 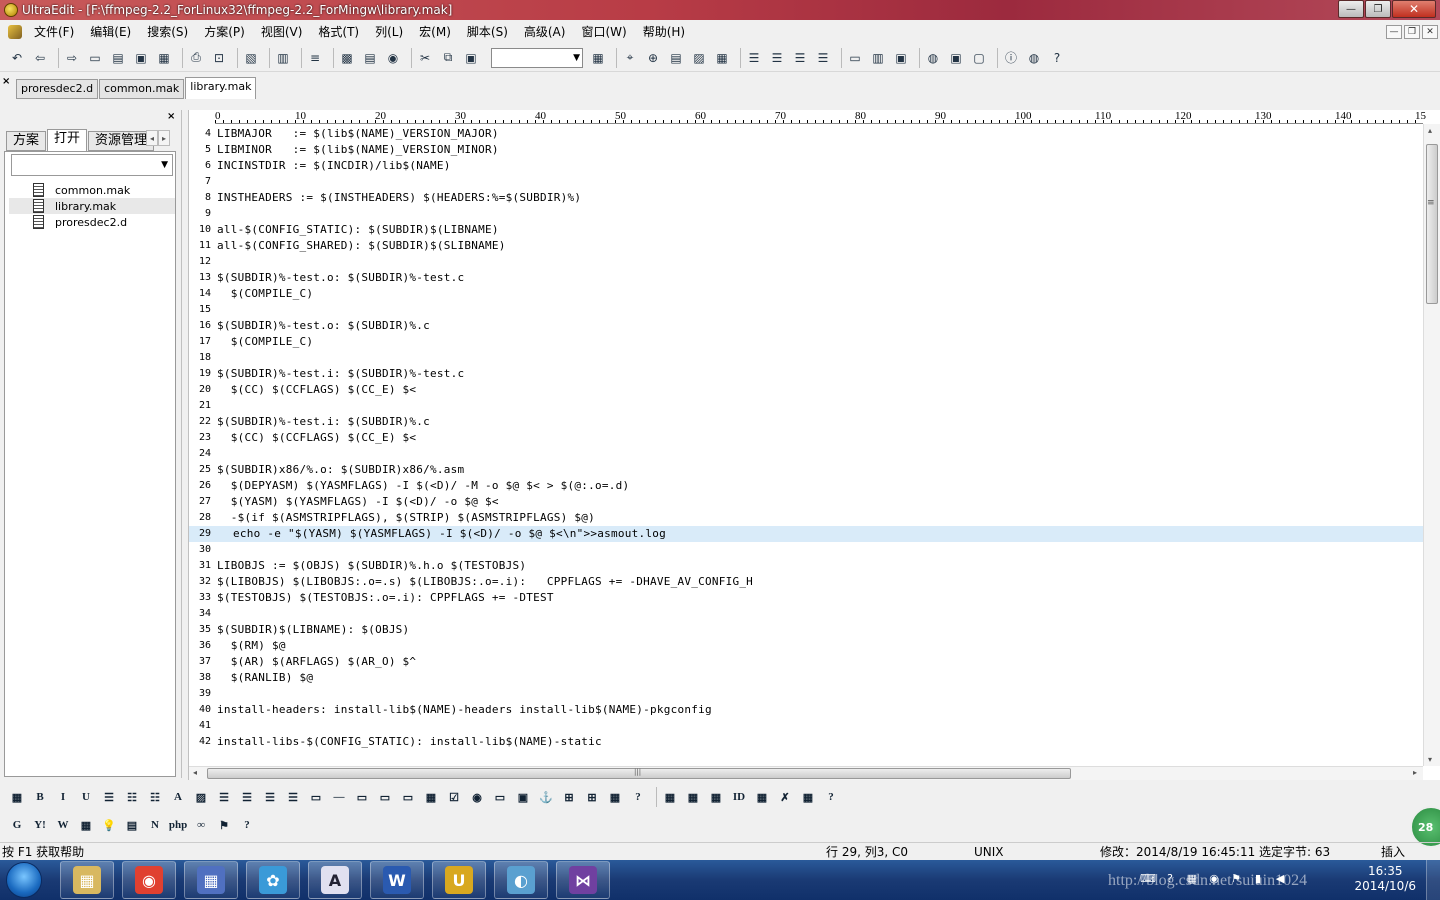 I want to click on panel-tab-1: 打开, so click(x=67, y=140).